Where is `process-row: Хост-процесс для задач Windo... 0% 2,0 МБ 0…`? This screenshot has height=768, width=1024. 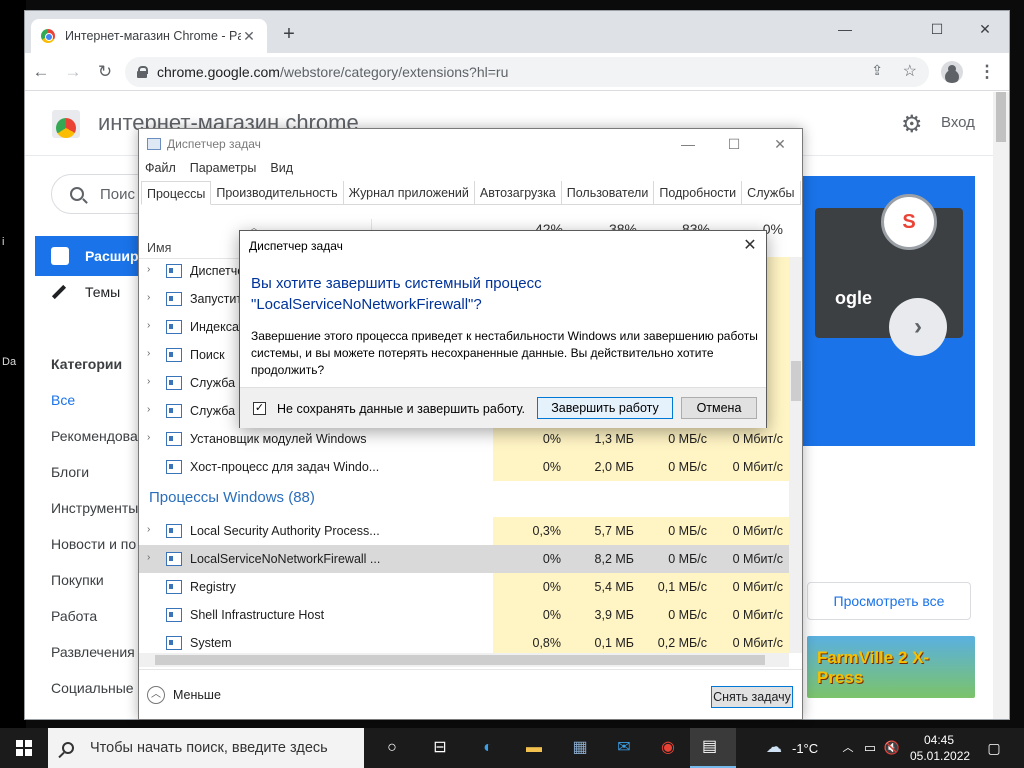 process-row: Хост-процесс для задач Windo... 0% 2,0 МБ 0… is located at coordinates (464, 467).